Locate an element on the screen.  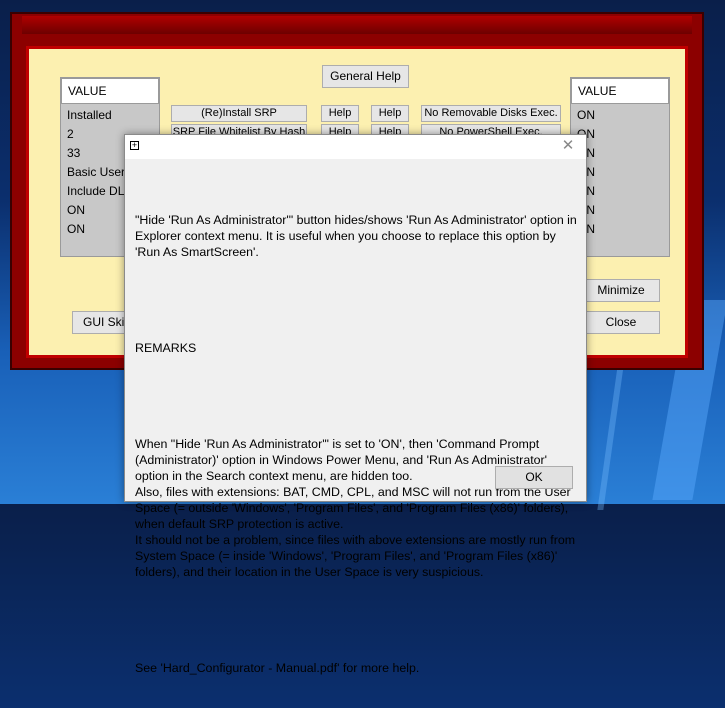
app-icon: + is located at coordinates (134, 145).